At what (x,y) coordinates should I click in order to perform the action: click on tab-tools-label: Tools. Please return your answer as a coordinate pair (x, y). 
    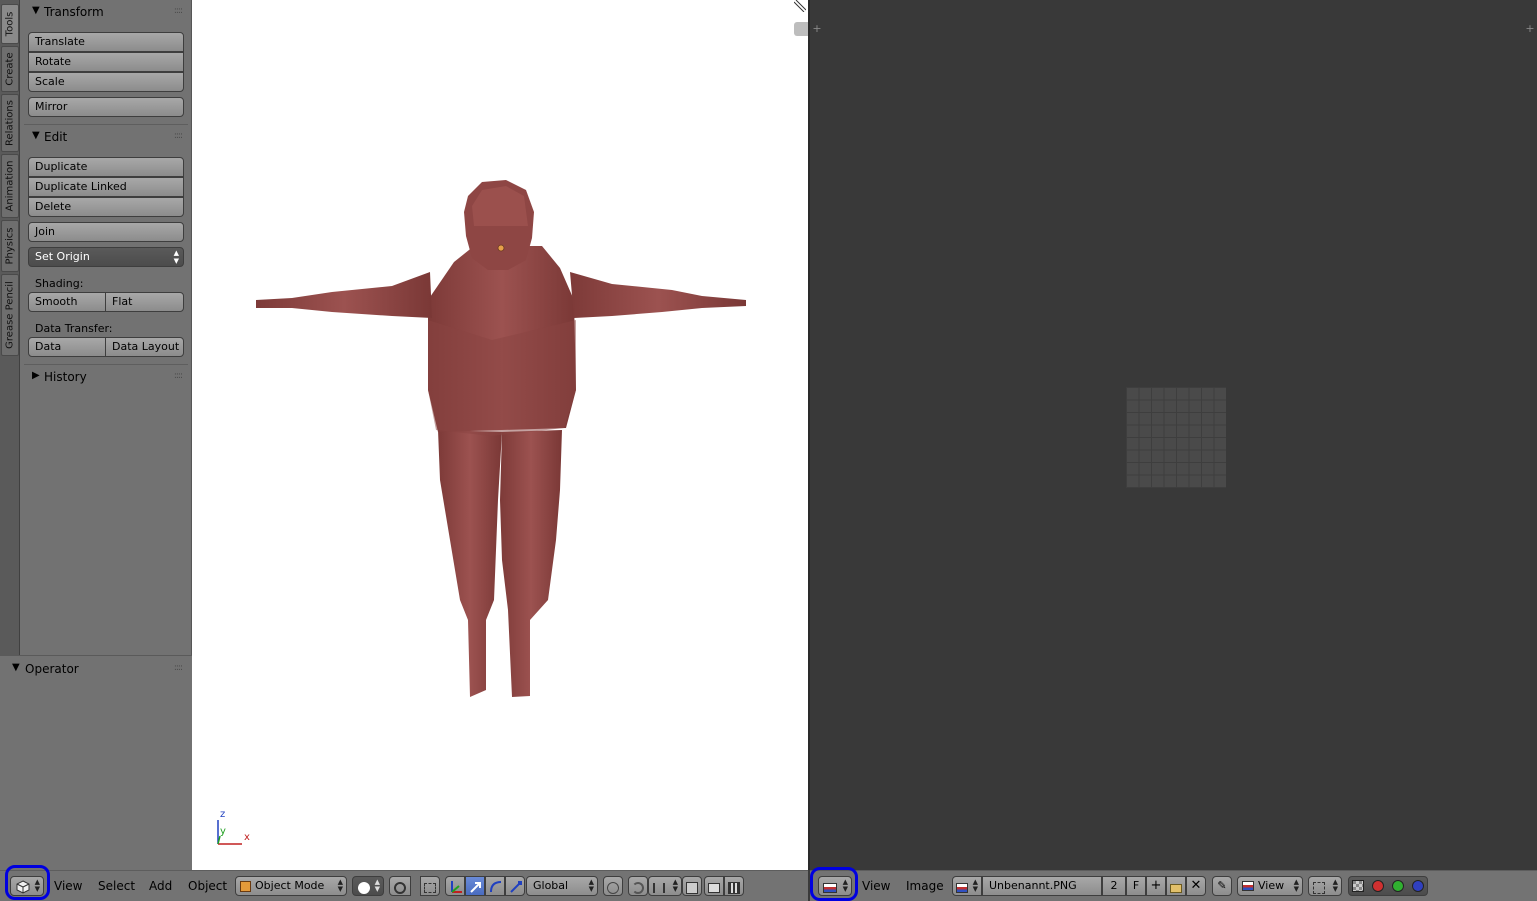
    Looking at the image, I should click on (10, 24).